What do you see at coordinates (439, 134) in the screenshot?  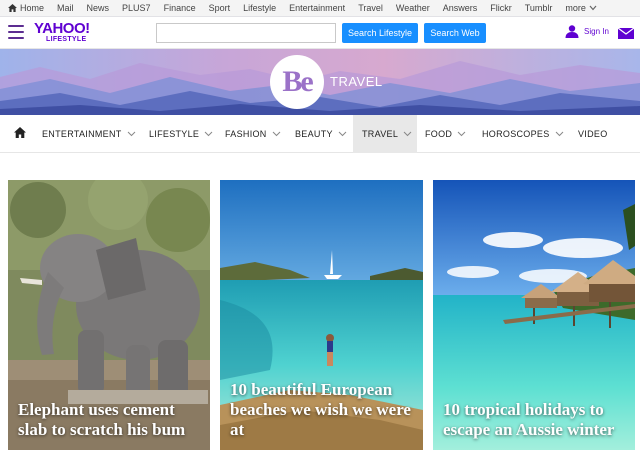 I see `nav-item-label: FOOD` at bounding box center [439, 134].